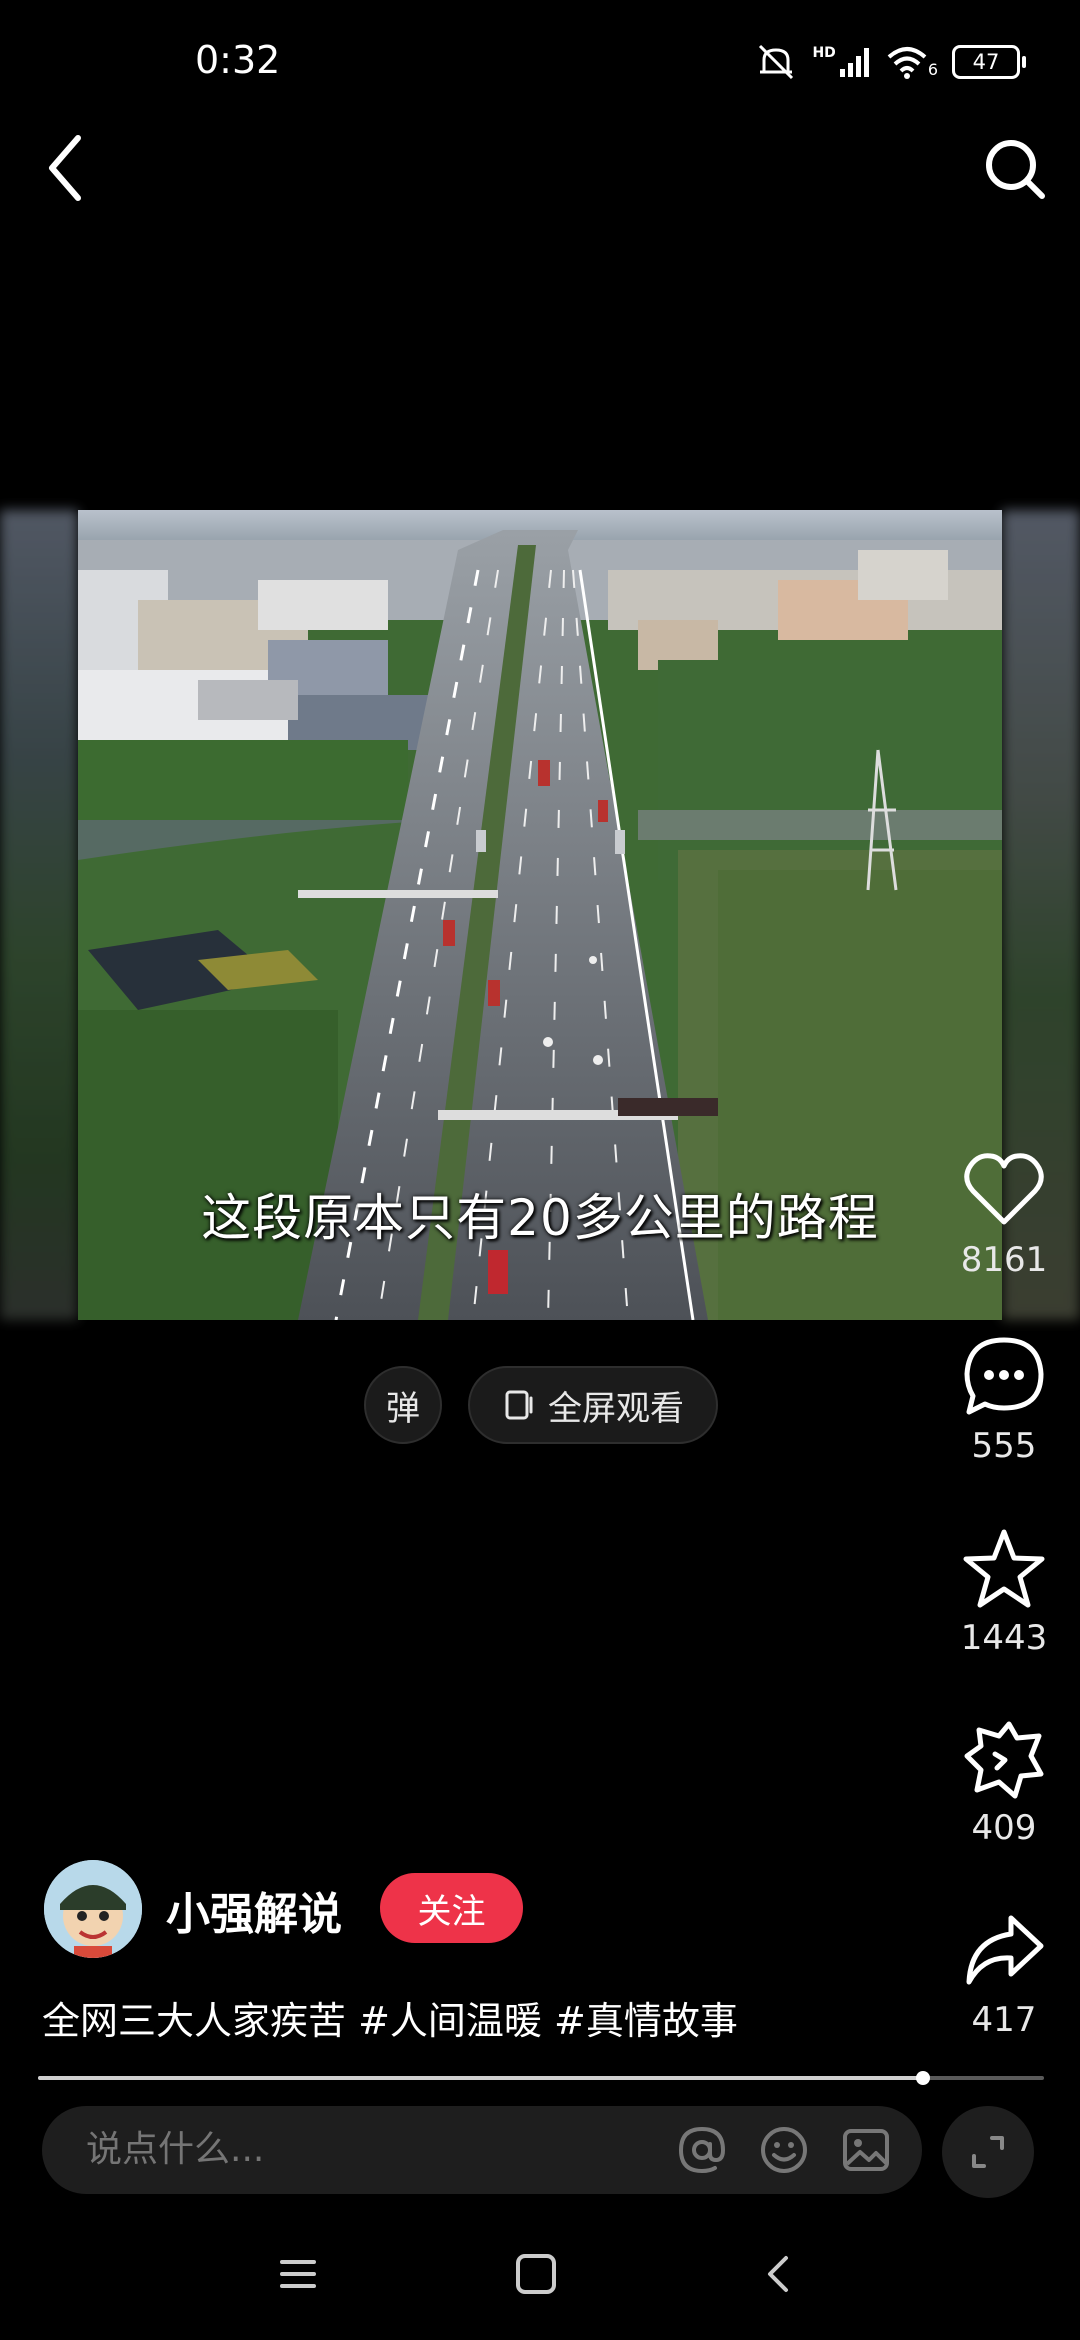 This screenshot has height=2340, width=1080. I want to click on follow-button: 关注, so click(451, 1908).